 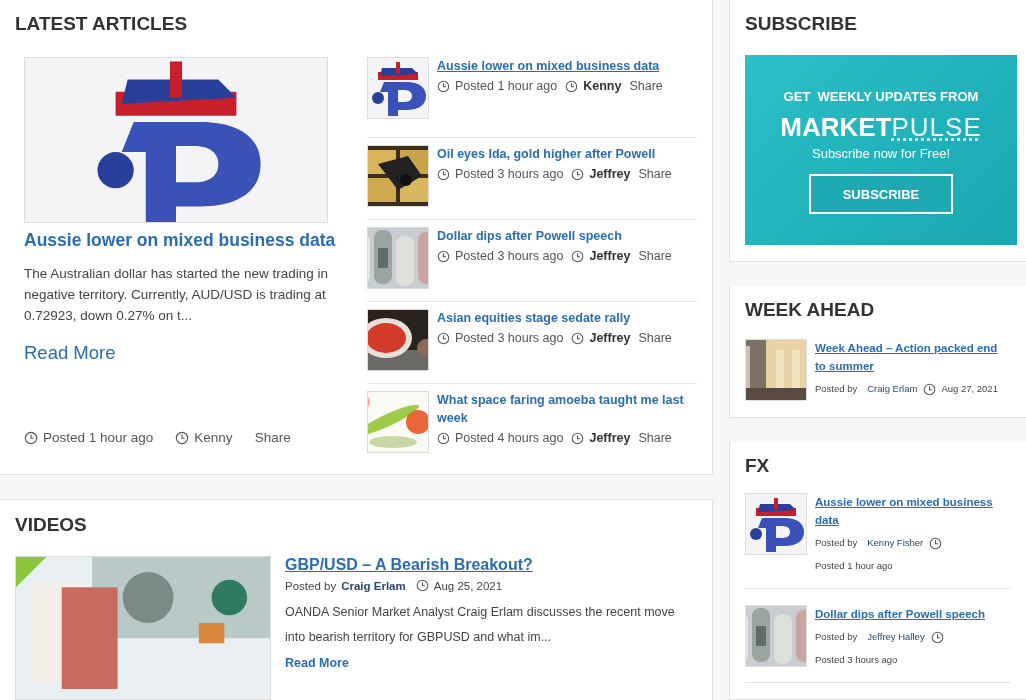 What do you see at coordinates (468, 585) in the screenshot?
I see `post-date: Aug 25, 2021` at bounding box center [468, 585].